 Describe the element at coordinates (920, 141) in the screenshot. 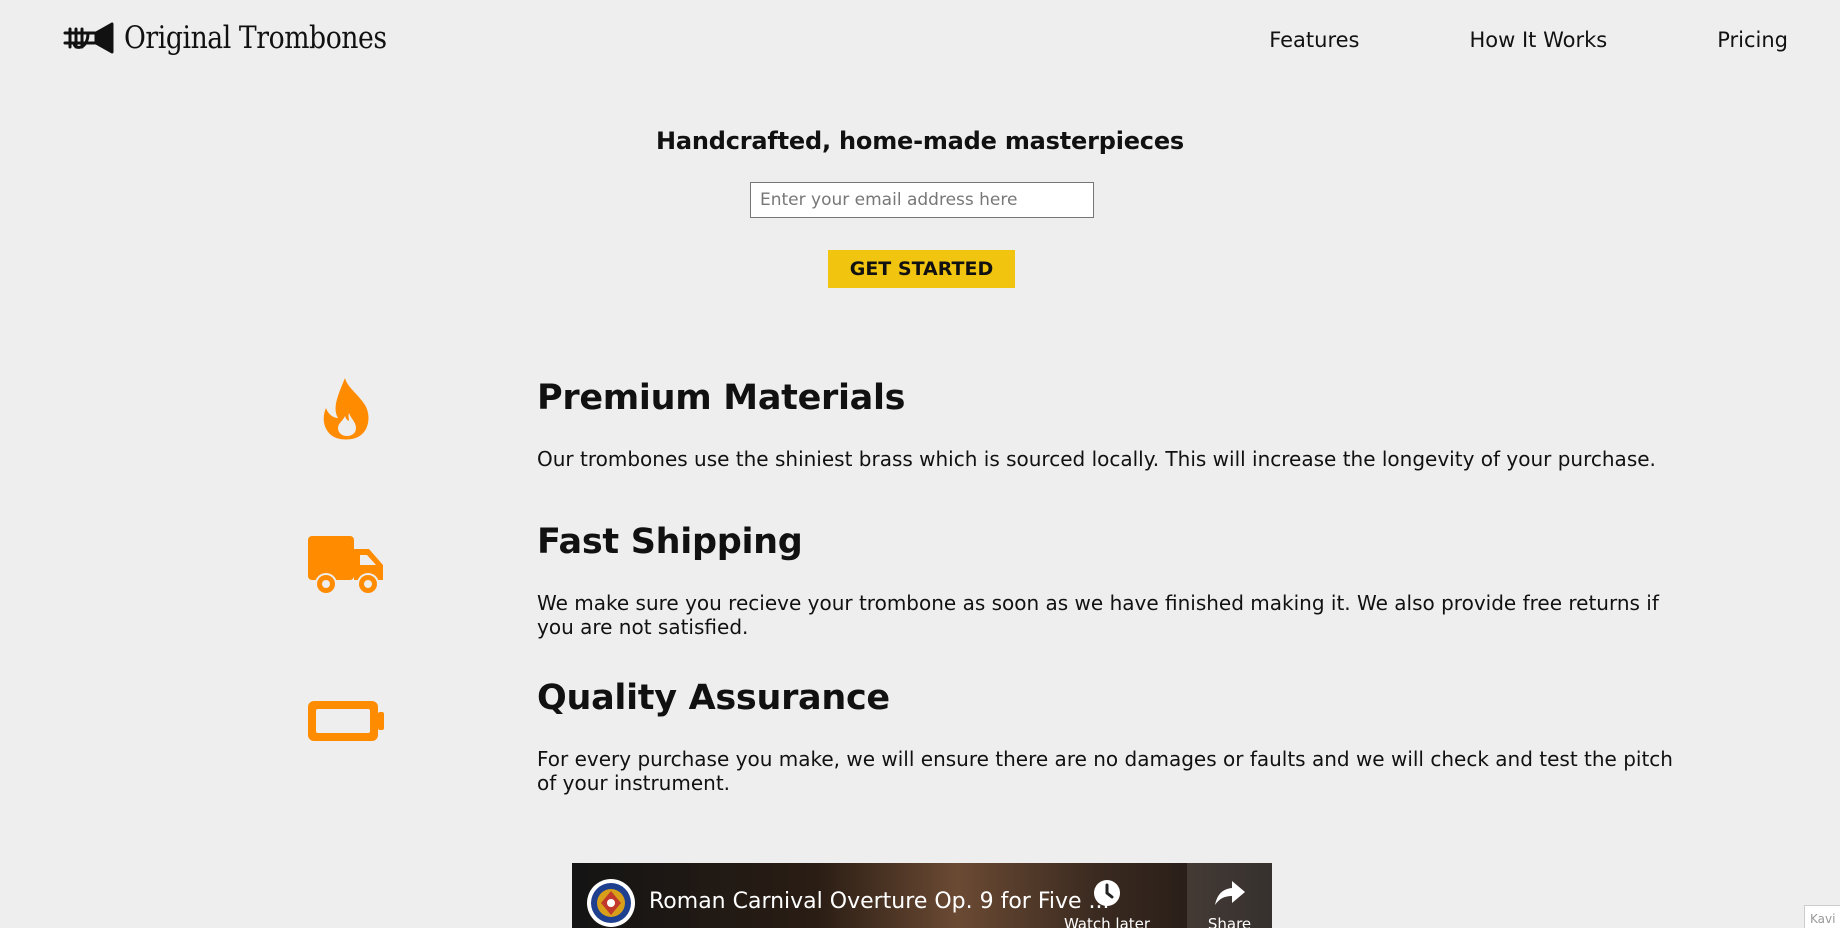

I see `hero-title: Handcrafted, home-made masterpieces` at that location.